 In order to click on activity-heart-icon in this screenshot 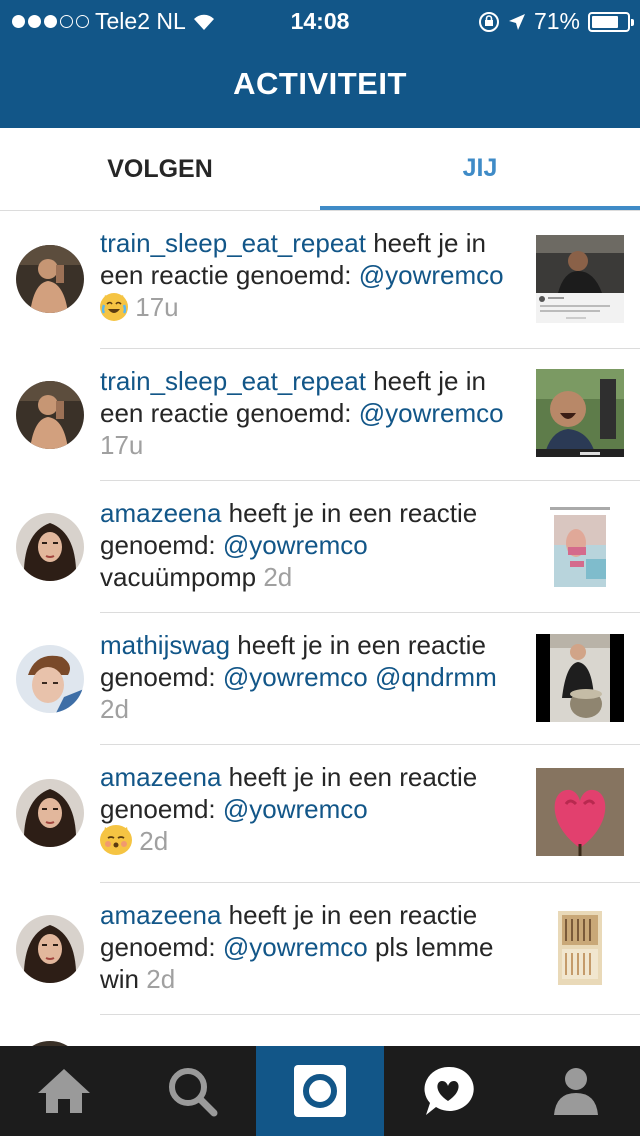, I will do `click(449, 1090)`.